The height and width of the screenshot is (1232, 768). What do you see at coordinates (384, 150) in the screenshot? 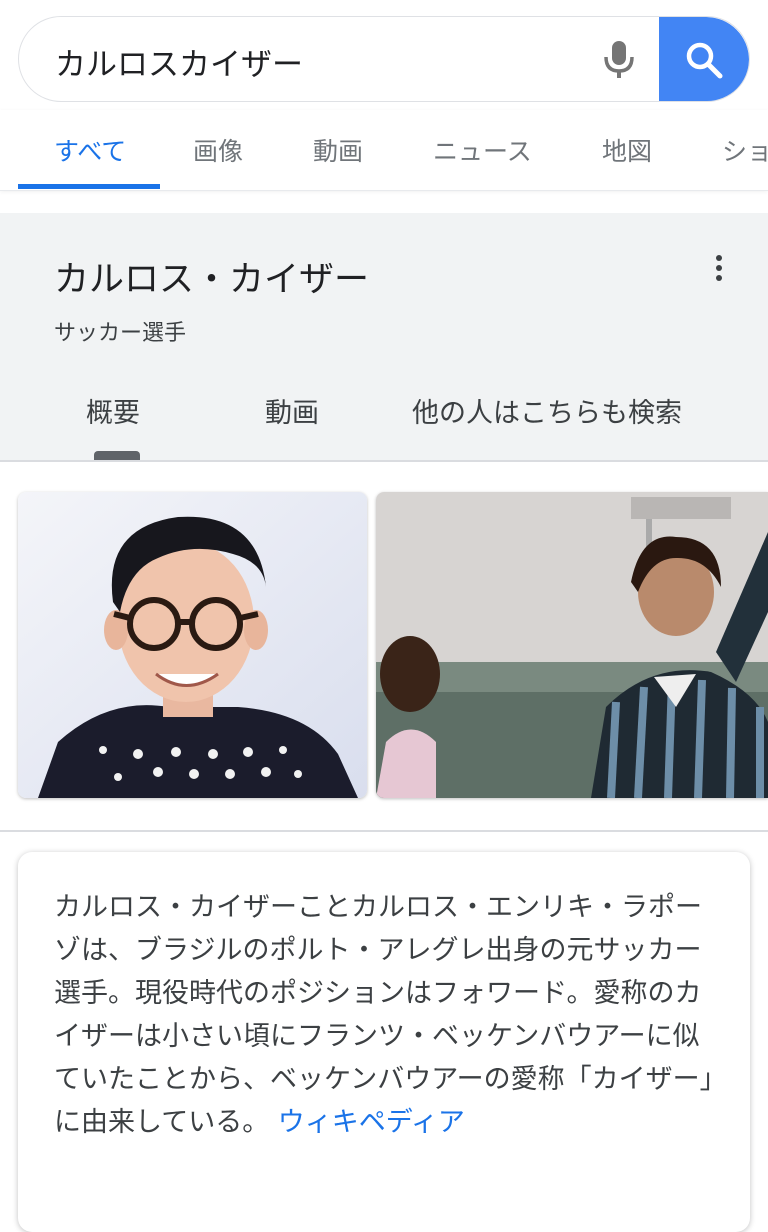
I see `search-tabs: すべて 画像 動画 ニュース 地図 ショ` at bounding box center [384, 150].